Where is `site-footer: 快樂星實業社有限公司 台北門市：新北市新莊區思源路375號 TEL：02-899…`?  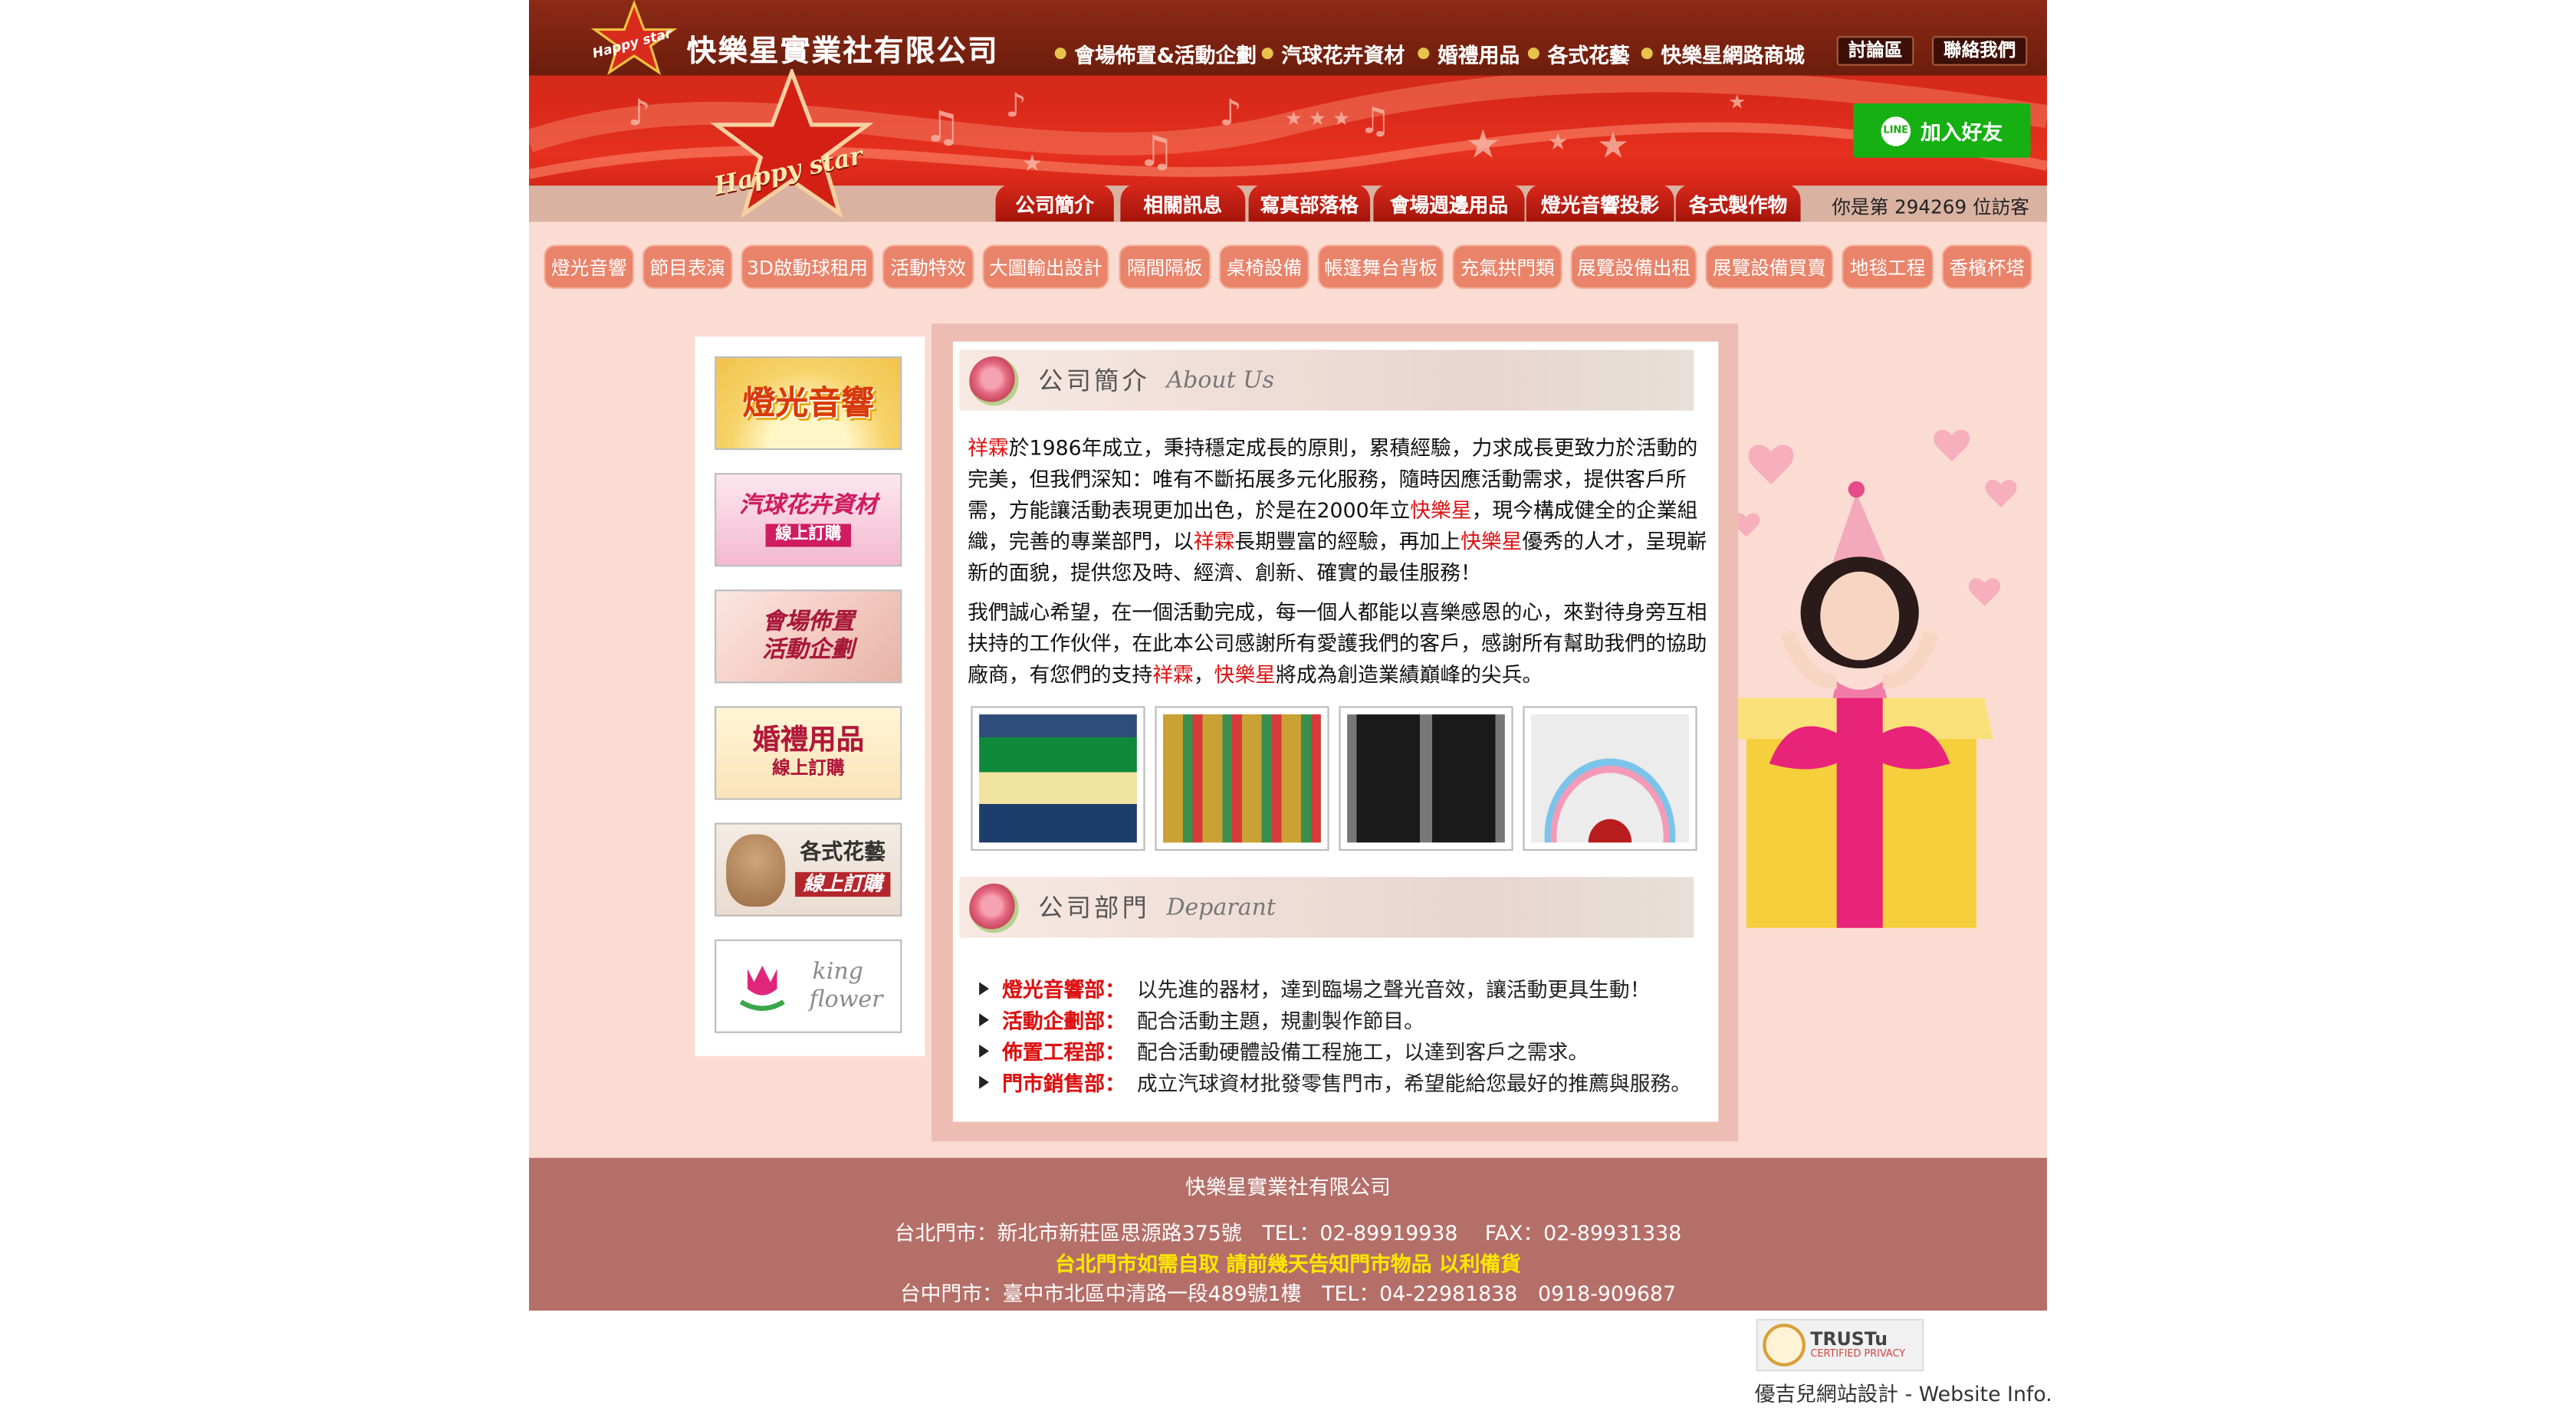 site-footer: 快樂星實業社有限公司 台北門市：新北市新莊區思源路375號 TEL：02-899… is located at coordinates (1288, 1234).